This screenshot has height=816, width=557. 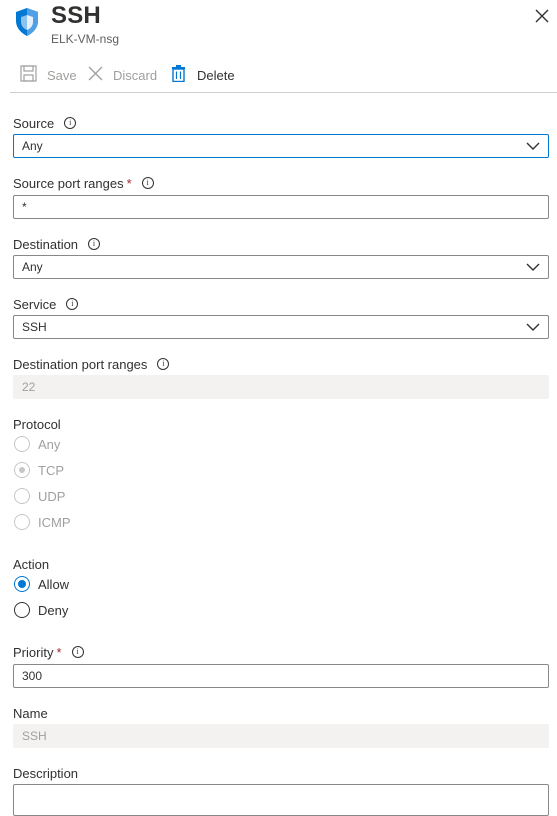 What do you see at coordinates (34, 327) in the screenshot?
I see `service-value: SSH` at bounding box center [34, 327].